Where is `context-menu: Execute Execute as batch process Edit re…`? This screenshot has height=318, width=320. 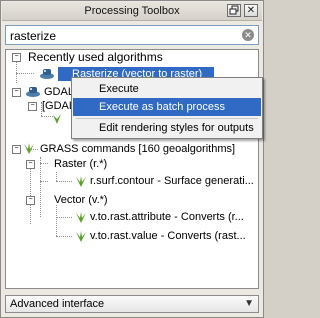 context-menu: Execute Execute as batch process Edit re… is located at coordinates (167, 108).